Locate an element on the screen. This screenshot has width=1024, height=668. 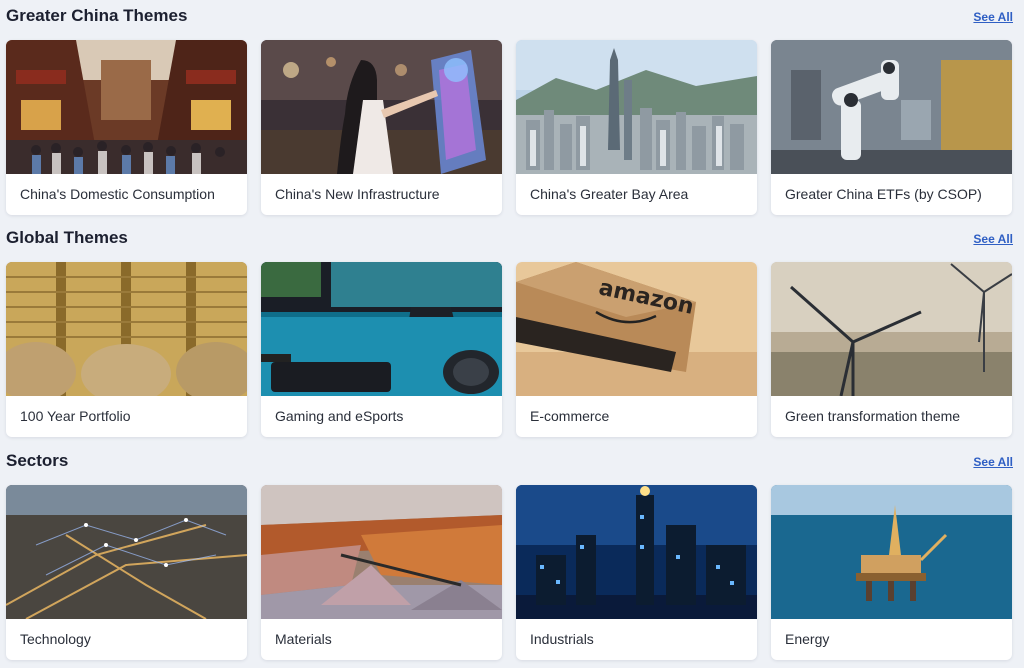
wind-turbines-photo is located at coordinates (891, 329).